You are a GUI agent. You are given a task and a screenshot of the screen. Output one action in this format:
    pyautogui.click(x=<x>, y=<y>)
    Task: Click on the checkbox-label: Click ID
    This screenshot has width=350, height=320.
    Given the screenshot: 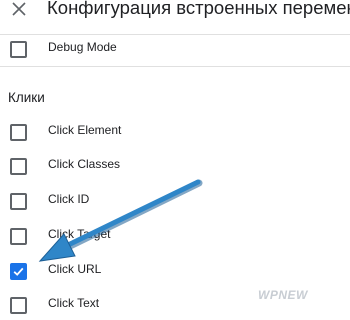 What is the action you would take?
    pyautogui.click(x=69, y=199)
    